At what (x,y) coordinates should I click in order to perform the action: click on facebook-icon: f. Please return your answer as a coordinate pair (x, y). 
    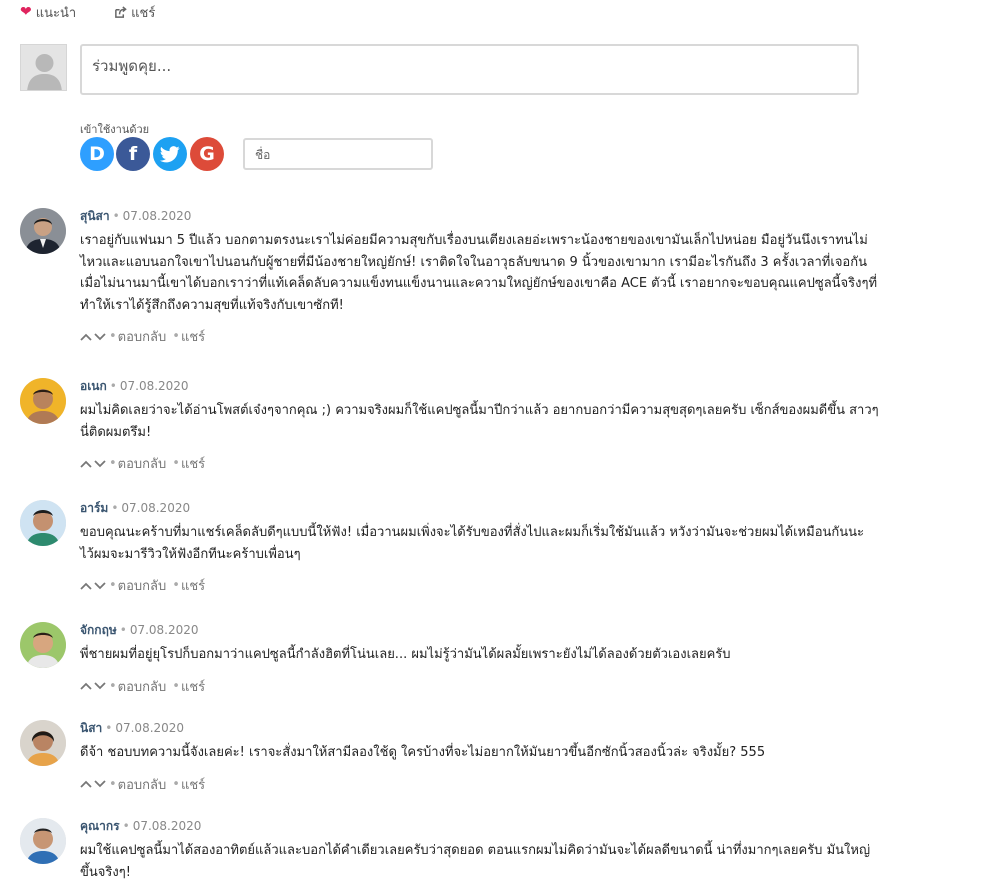
    Looking at the image, I should click on (133, 154).